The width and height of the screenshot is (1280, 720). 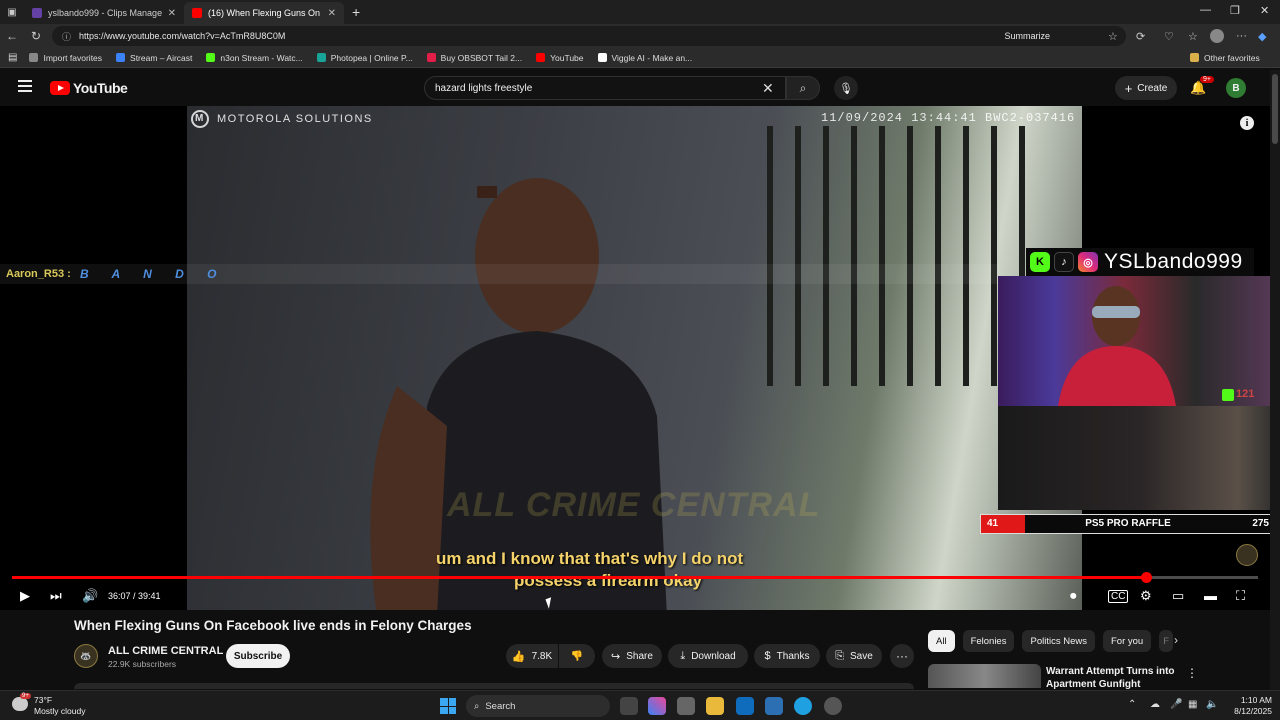 What do you see at coordinates (941, 641) in the screenshot?
I see `chip-all: All` at bounding box center [941, 641].